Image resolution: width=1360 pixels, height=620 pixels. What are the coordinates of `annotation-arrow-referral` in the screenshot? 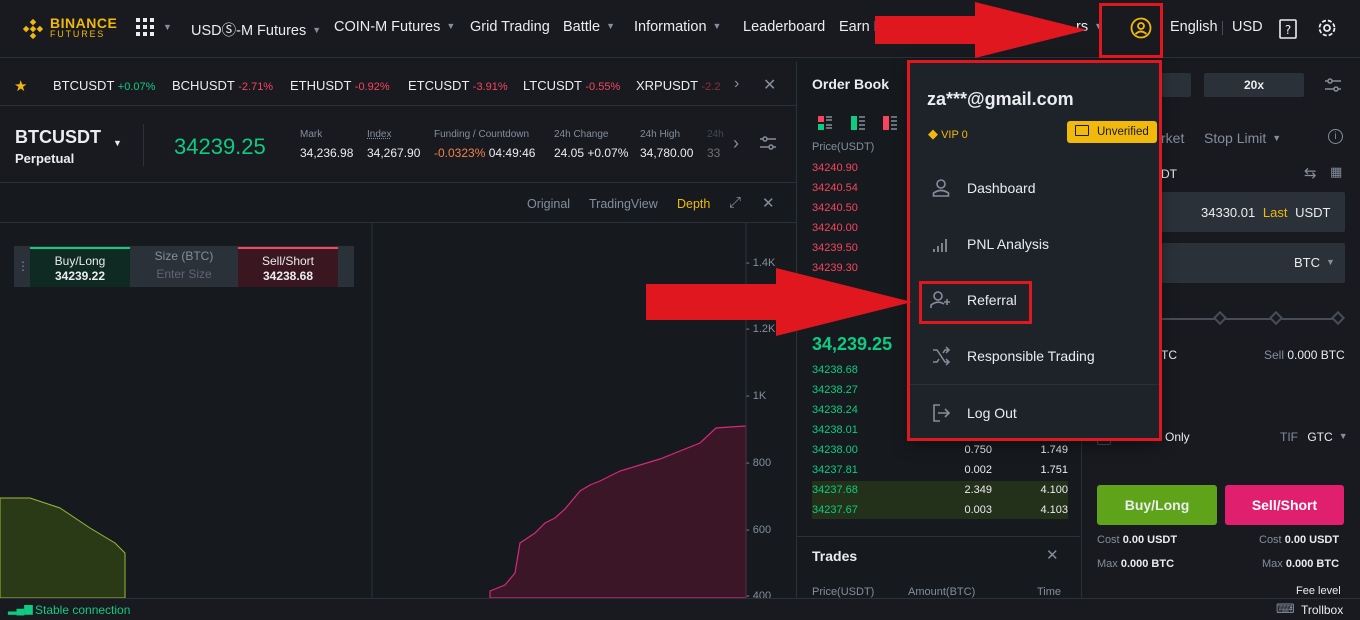 It's located at (779, 302).